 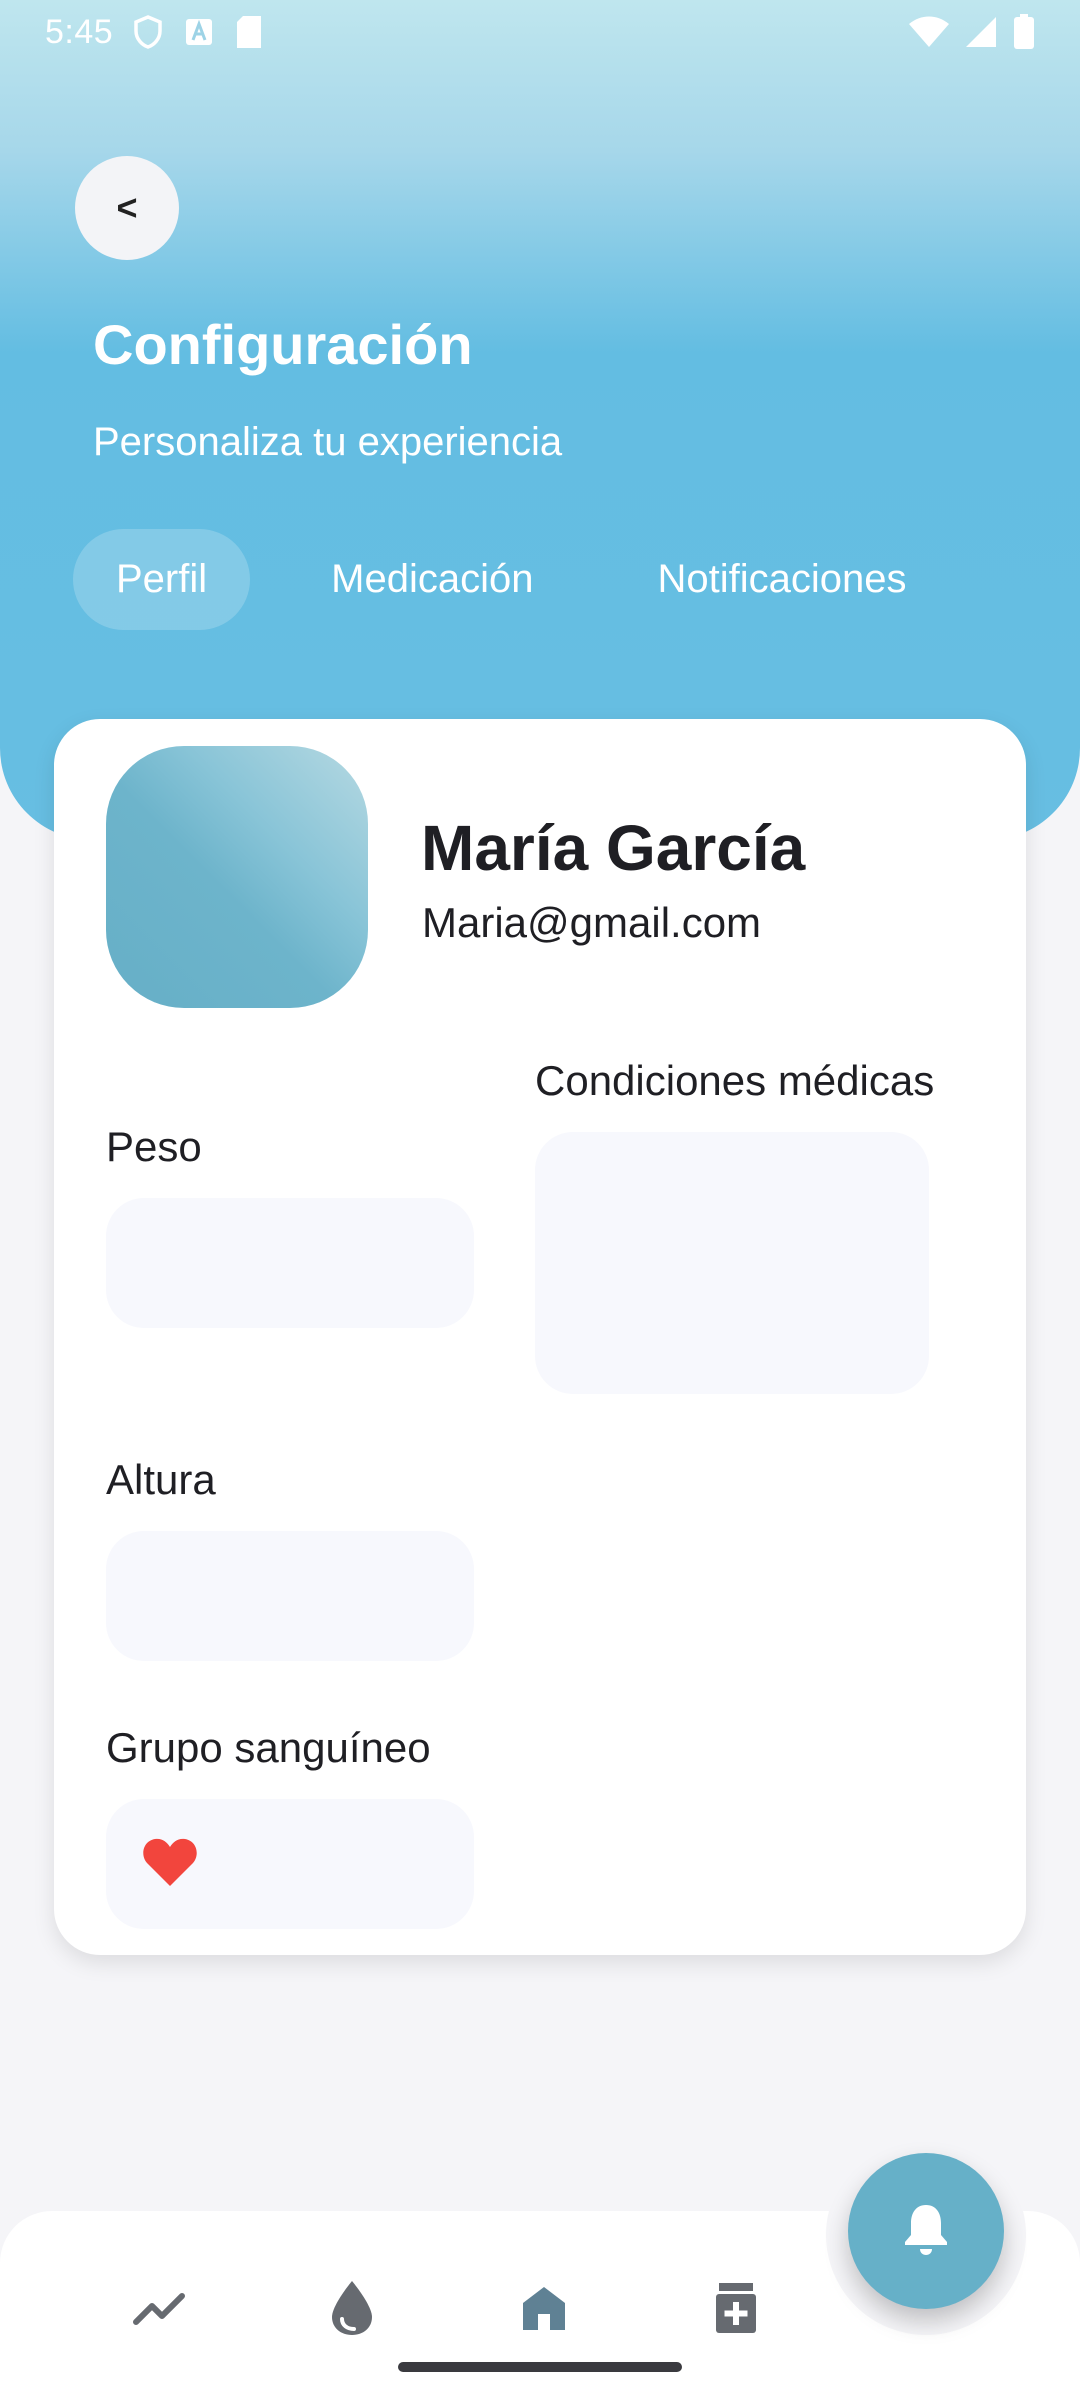 I want to click on user-email: Maria@gmail.com, so click(x=592, y=922).